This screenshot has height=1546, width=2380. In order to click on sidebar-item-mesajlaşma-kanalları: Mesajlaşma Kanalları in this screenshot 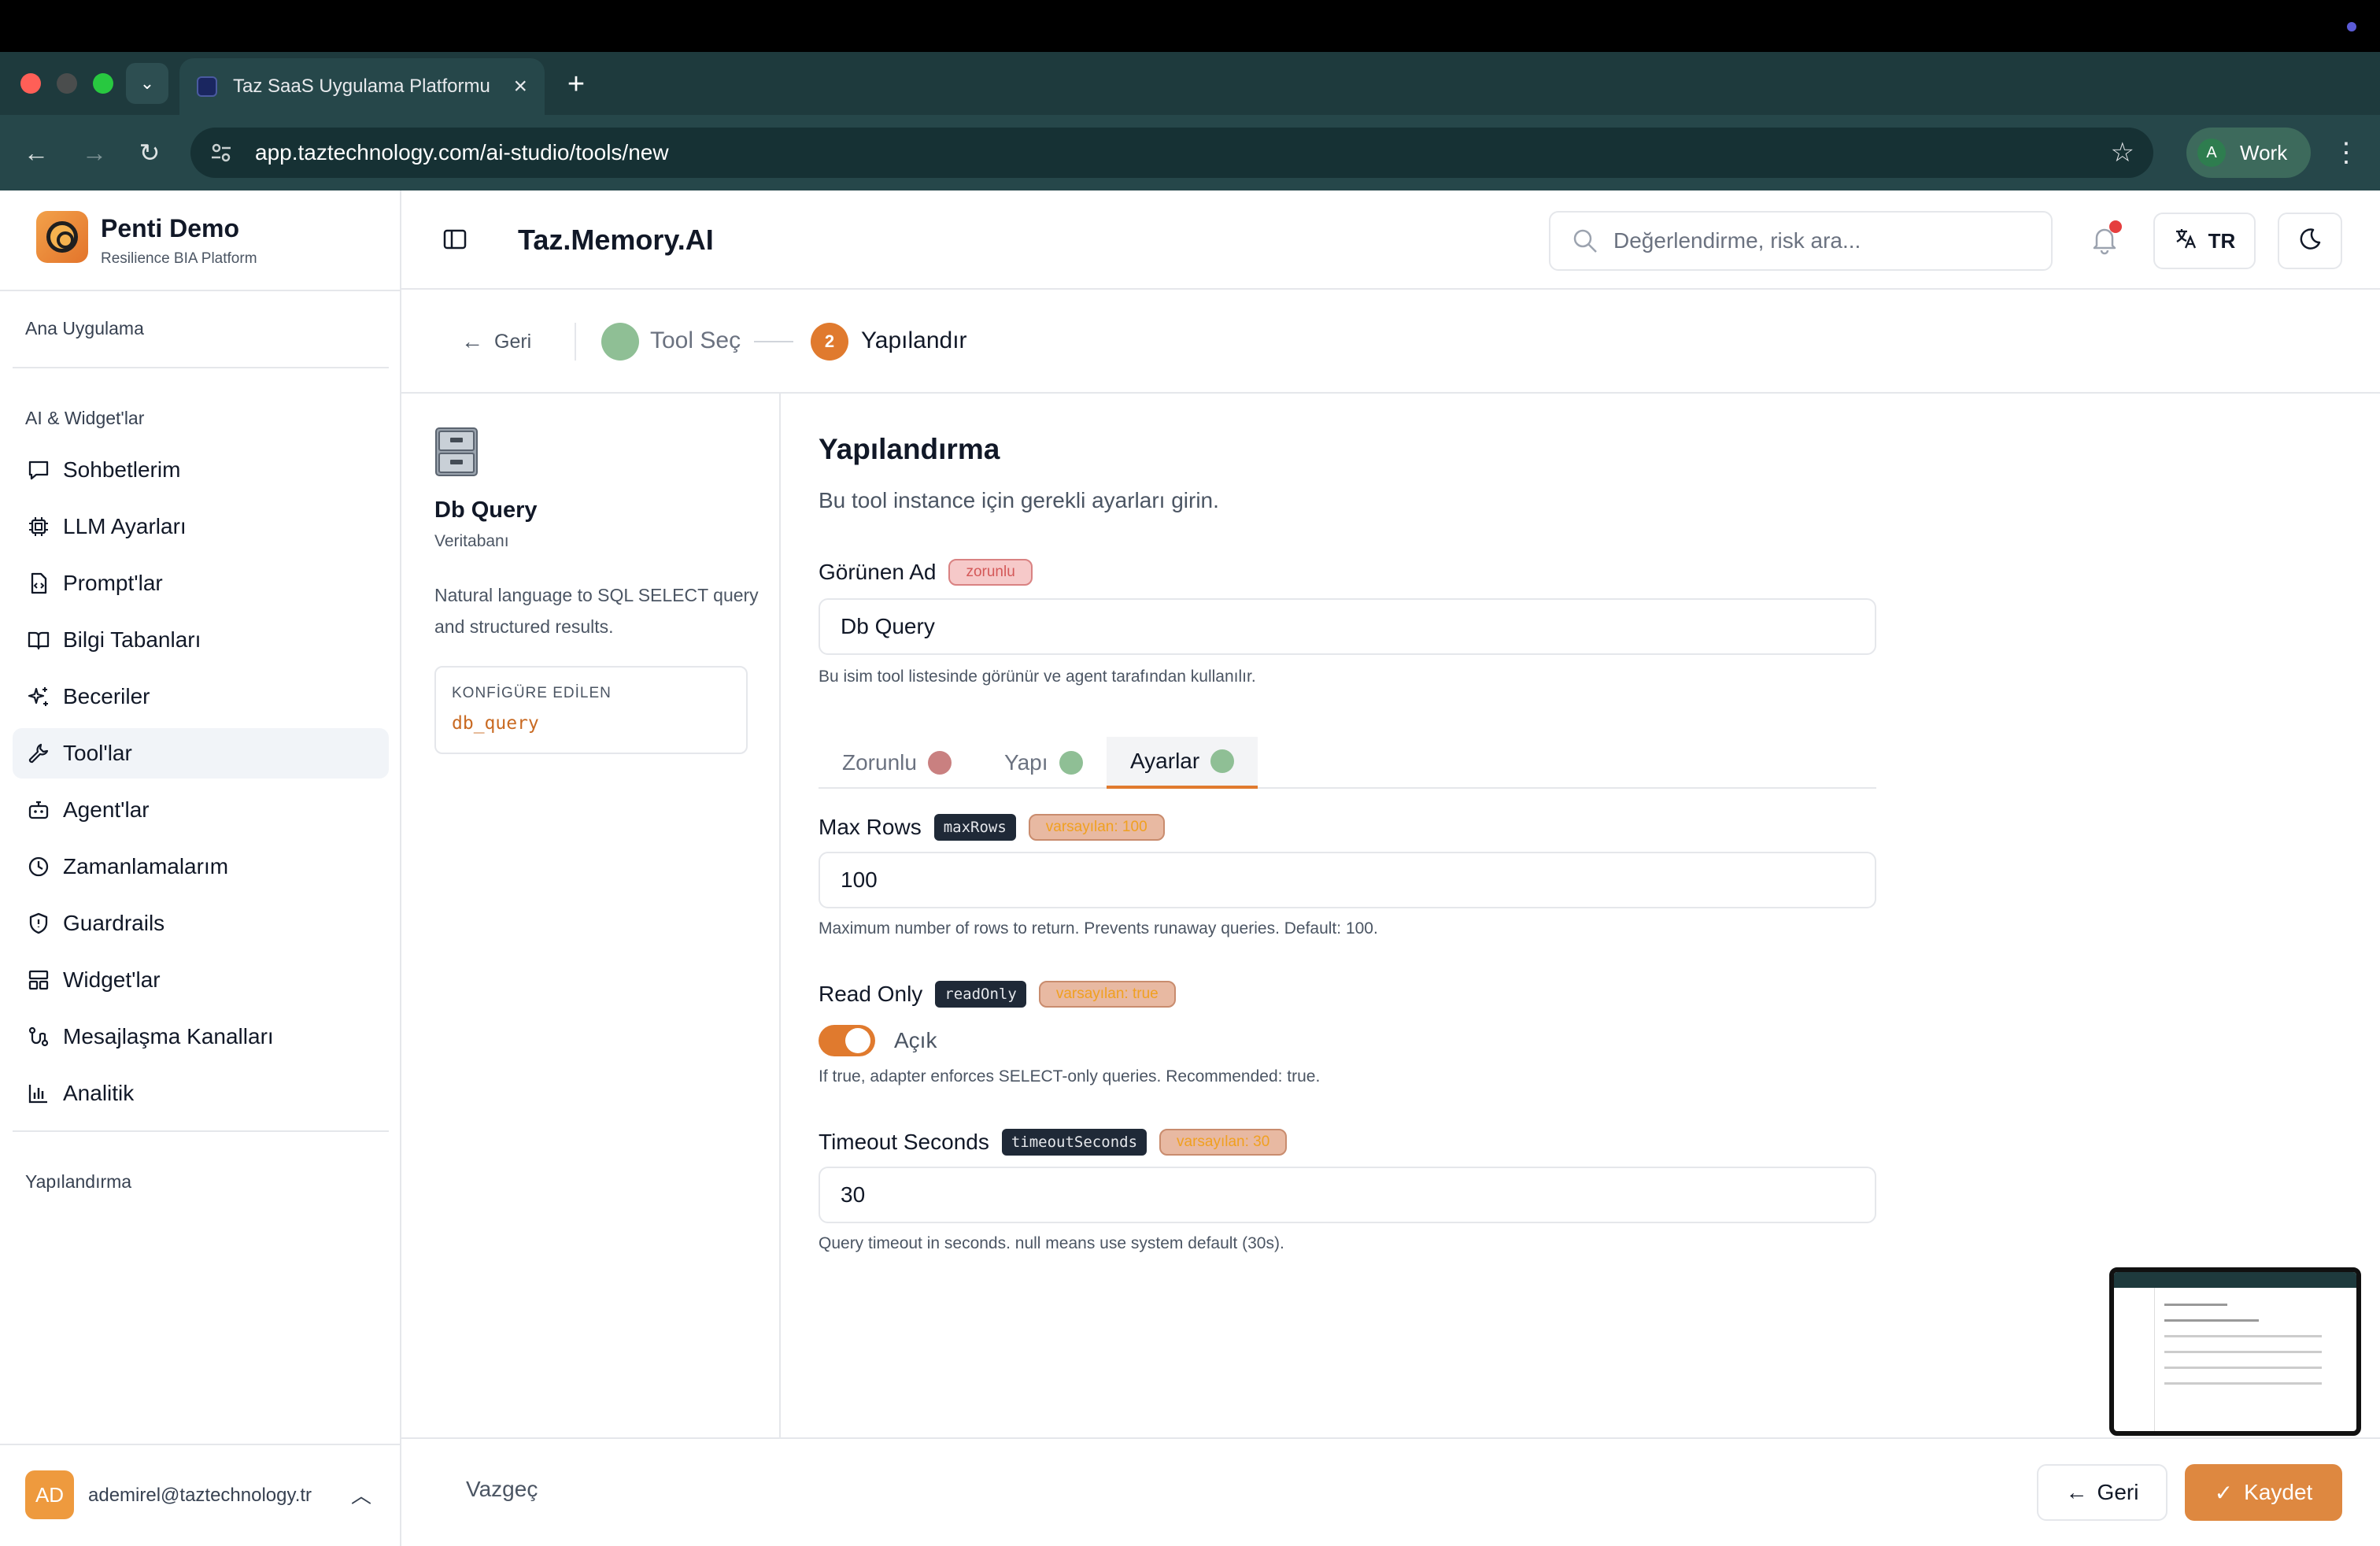, I will do `click(201, 1037)`.